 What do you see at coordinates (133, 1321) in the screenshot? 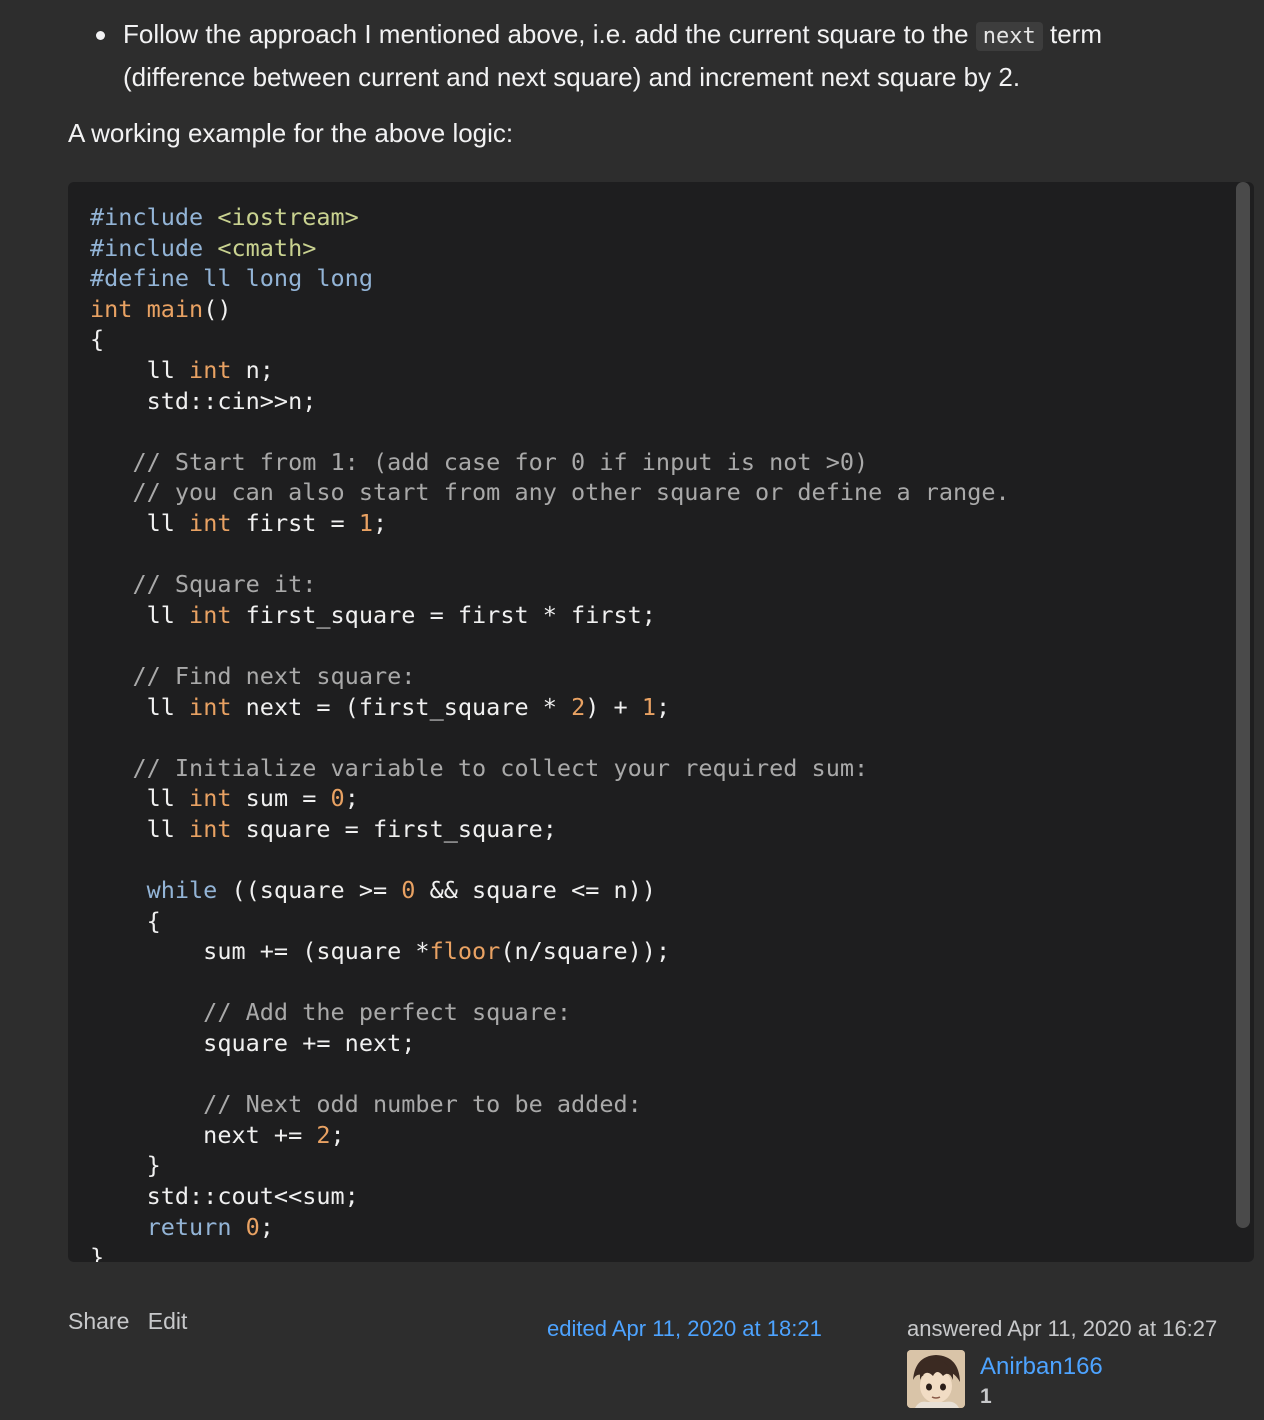
I see `post-actions: Share Edit` at bounding box center [133, 1321].